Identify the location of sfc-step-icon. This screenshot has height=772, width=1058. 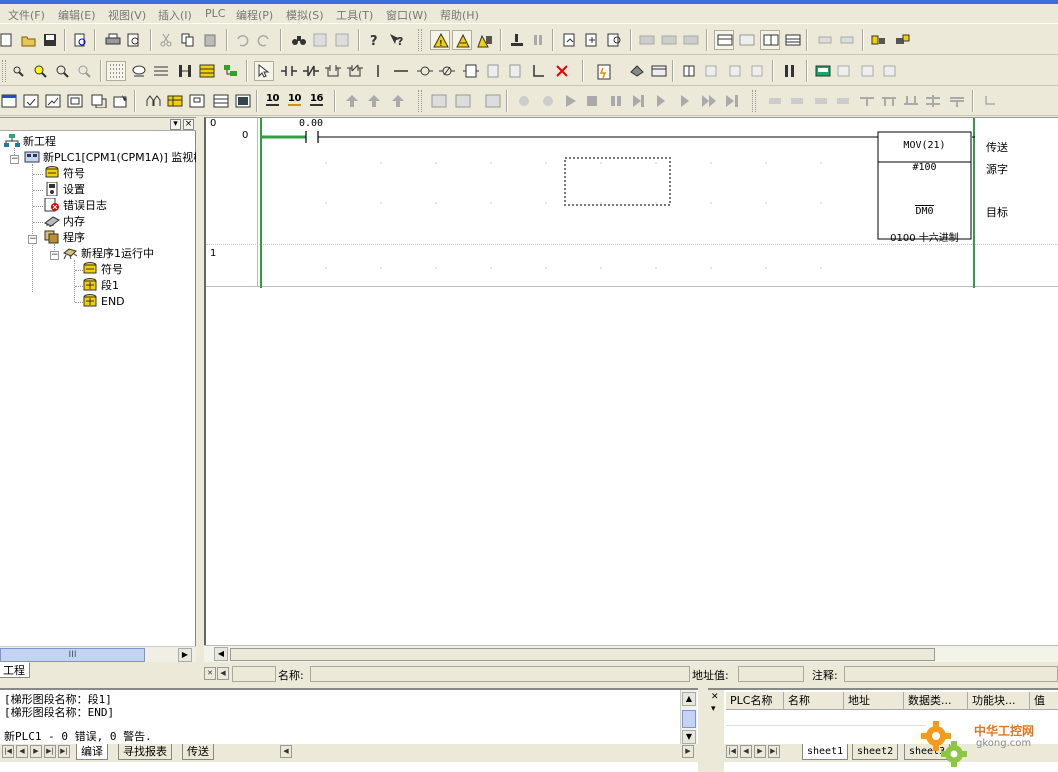
(774, 101).